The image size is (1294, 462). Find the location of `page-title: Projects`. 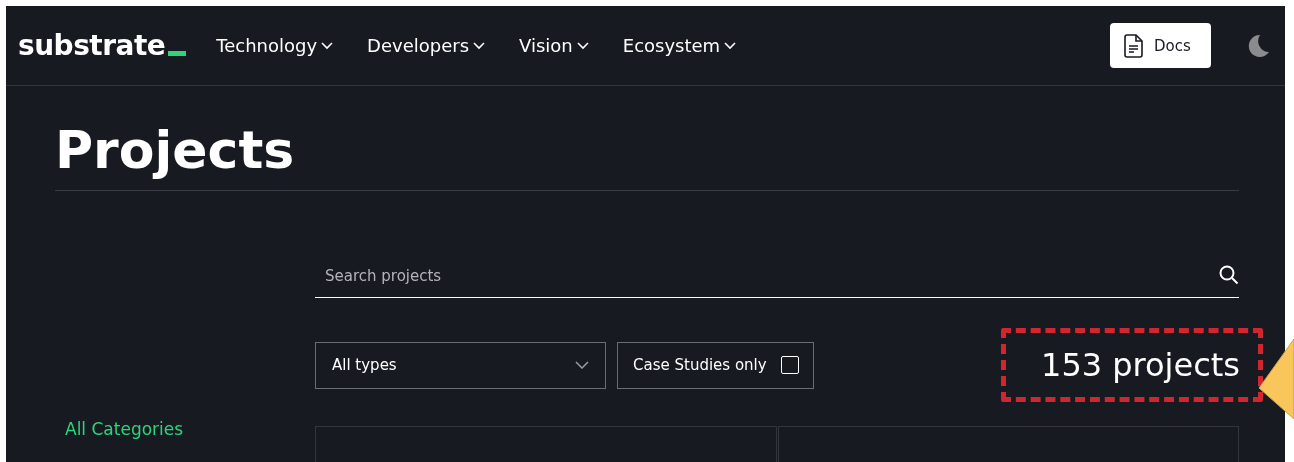

page-title: Projects is located at coordinates (175, 150).